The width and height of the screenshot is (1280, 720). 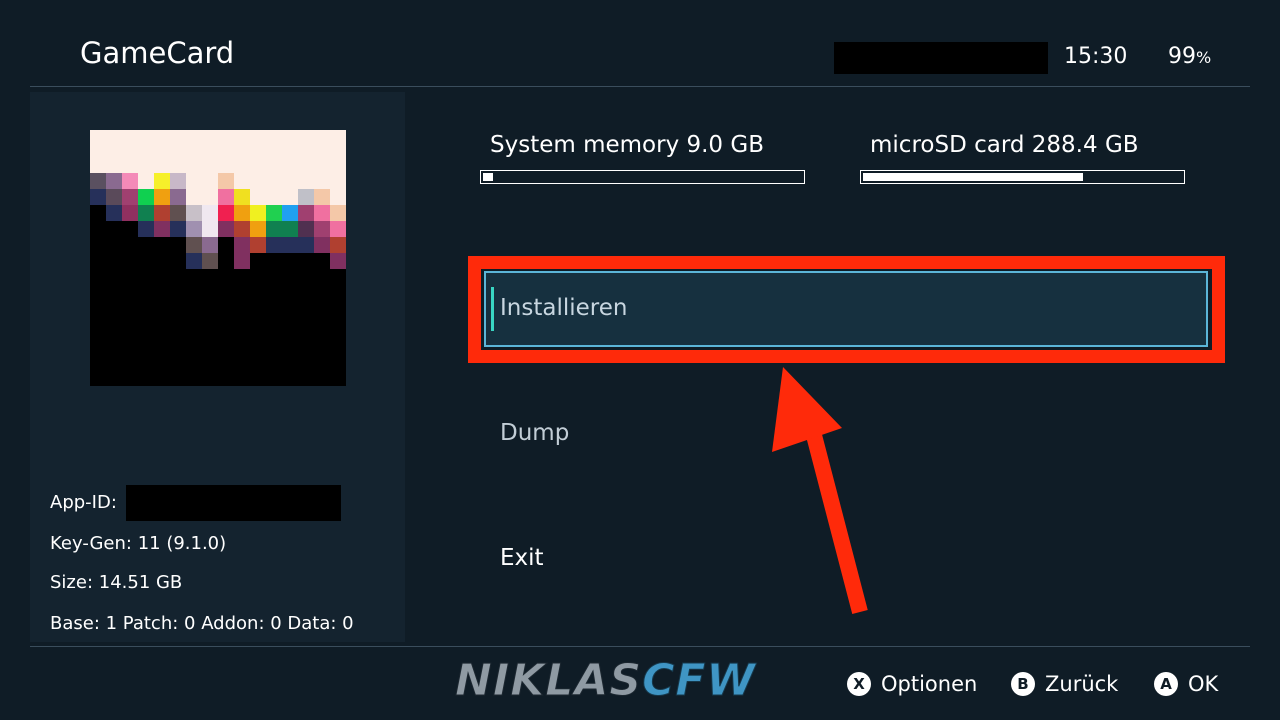 What do you see at coordinates (973, 177) in the screenshot?
I see `sd-card-fill` at bounding box center [973, 177].